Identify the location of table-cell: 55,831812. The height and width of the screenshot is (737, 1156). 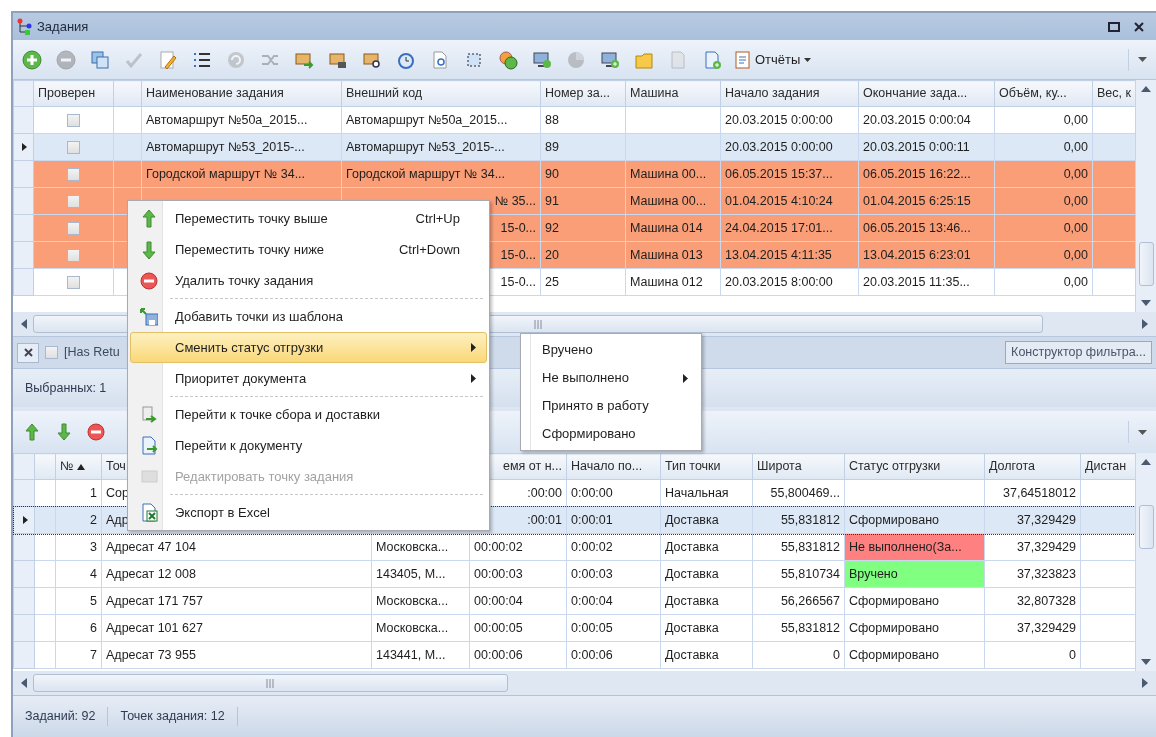
(810, 546).